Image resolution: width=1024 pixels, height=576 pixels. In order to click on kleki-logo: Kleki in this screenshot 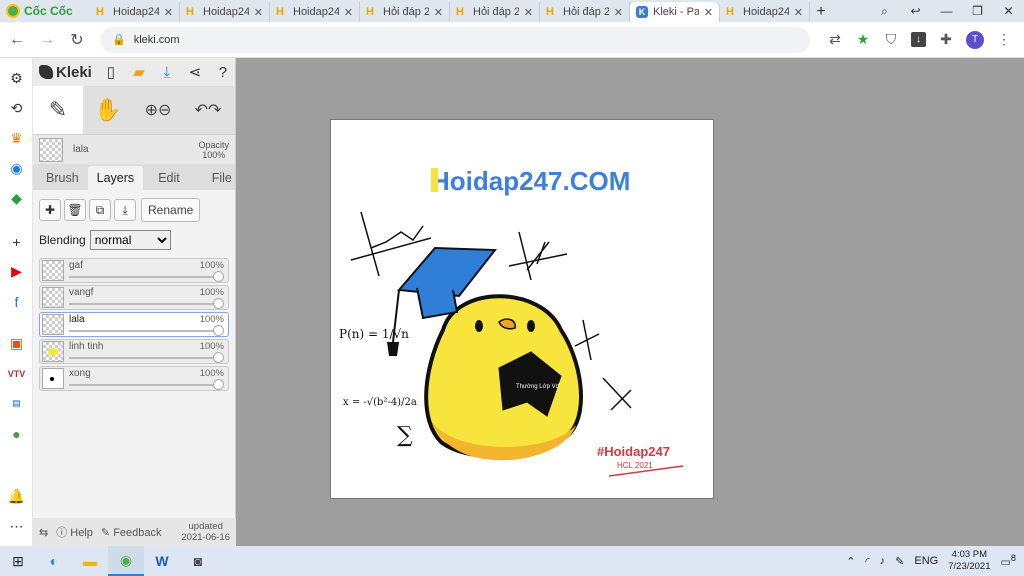, I will do `click(65, 72)`.